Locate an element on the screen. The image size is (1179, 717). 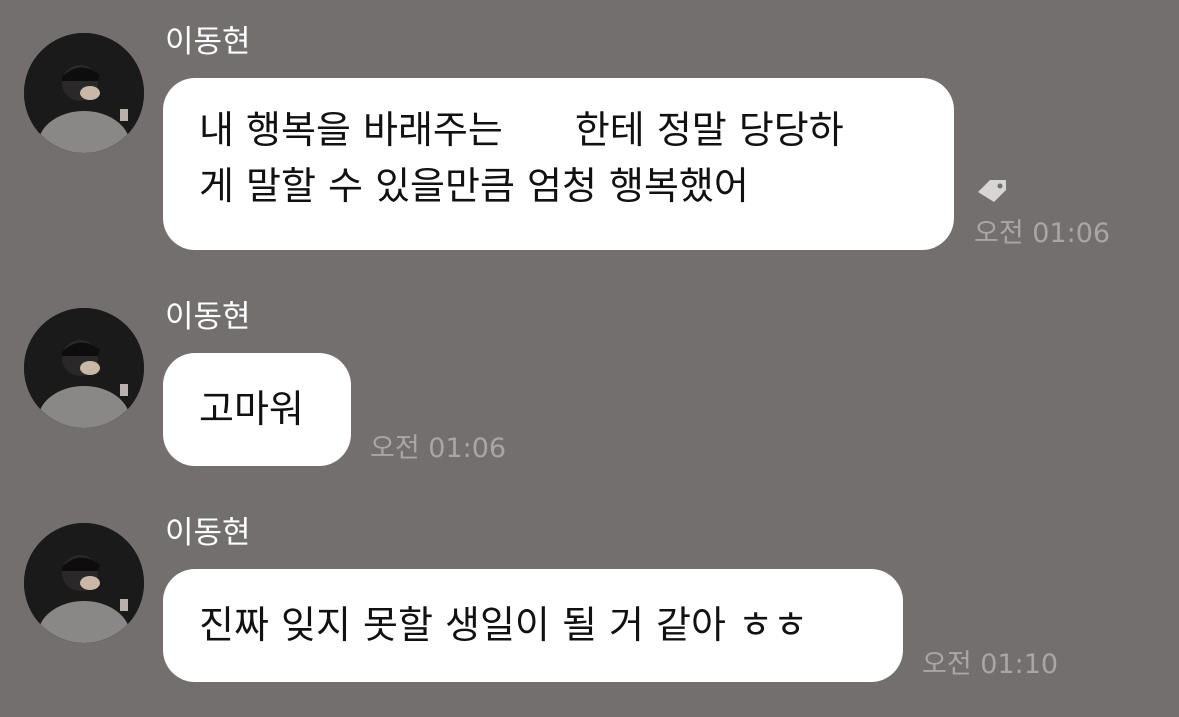
message-text-line: 내 행복을 바래주는 한테 정말 당당하 is located at coordinates (558, 130).